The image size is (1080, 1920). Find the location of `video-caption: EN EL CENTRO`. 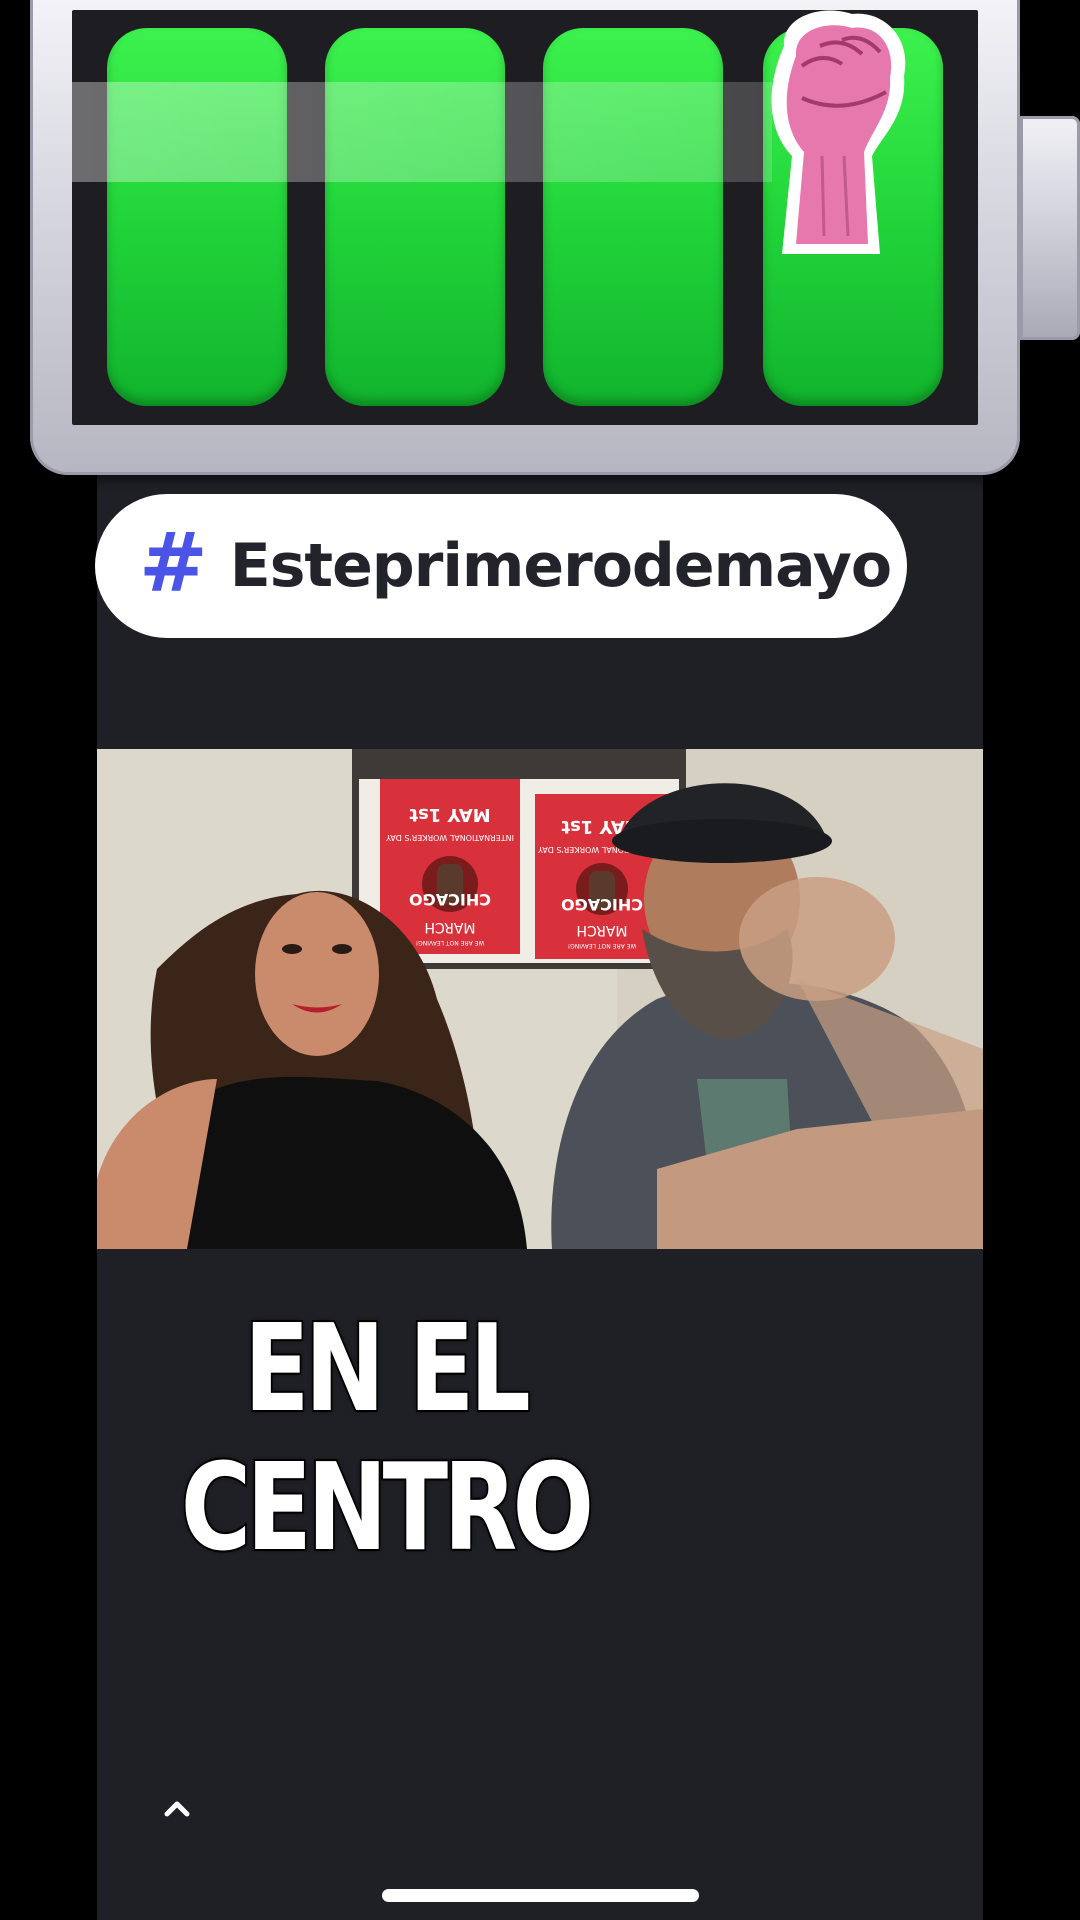

video-caption: EN EL CENTRO is located at coordinates (387, 1439).